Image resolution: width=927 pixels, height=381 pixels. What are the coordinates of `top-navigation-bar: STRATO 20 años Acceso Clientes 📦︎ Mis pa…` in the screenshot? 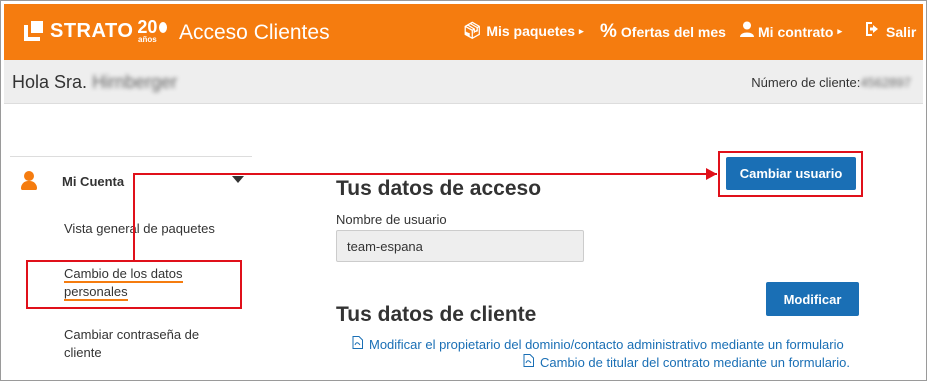 It's located at (463, 32).